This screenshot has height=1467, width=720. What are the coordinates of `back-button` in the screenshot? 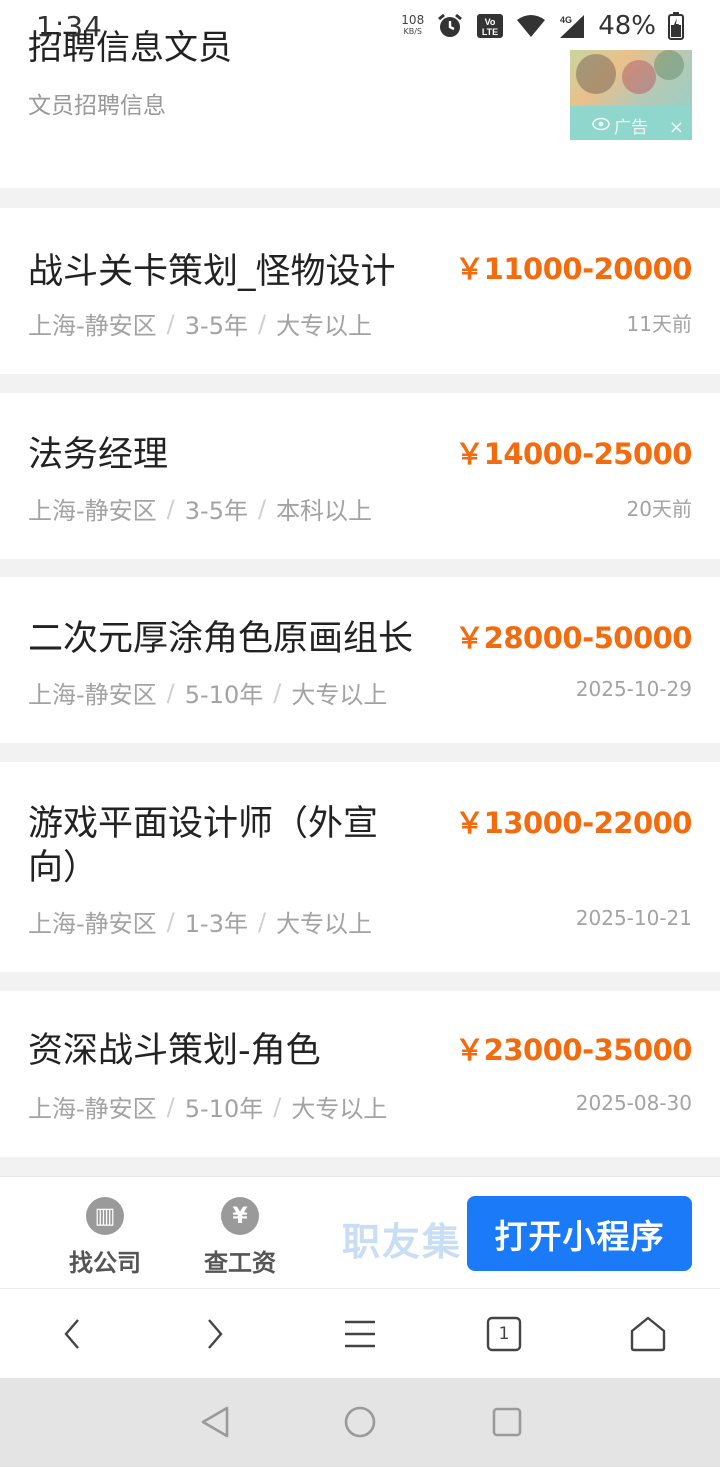 It's located at (72, 1334).